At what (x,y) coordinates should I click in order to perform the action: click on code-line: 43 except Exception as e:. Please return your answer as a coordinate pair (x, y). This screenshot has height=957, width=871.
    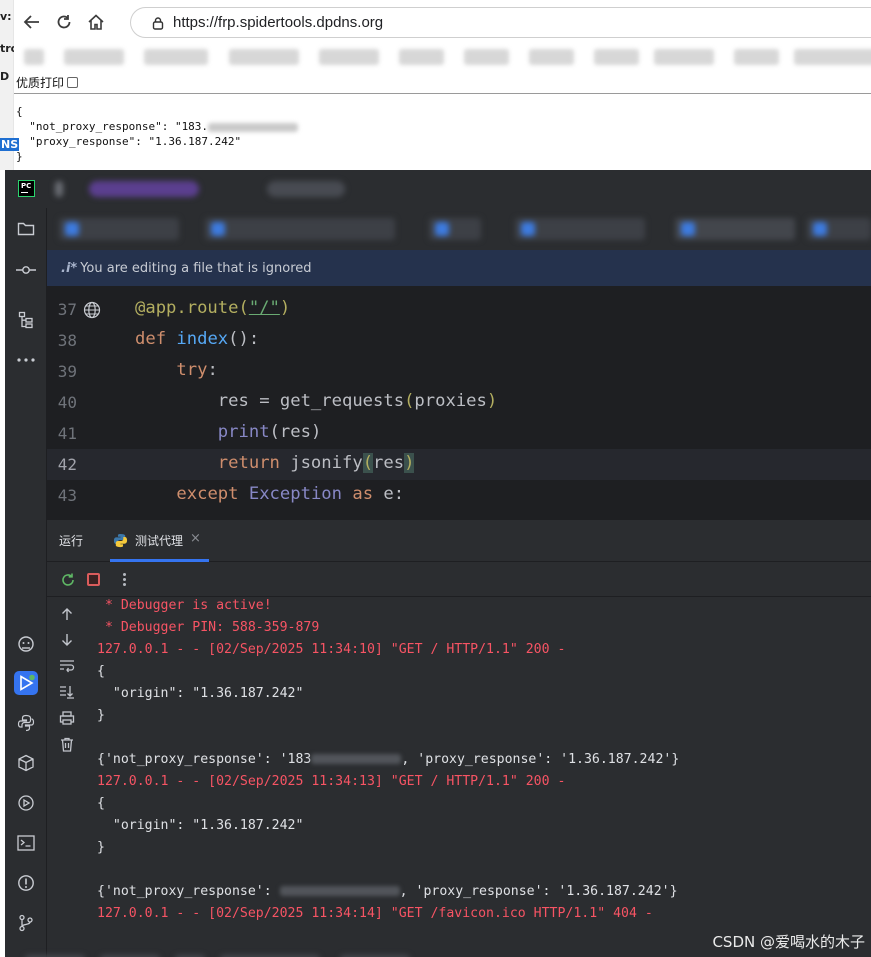
    Looking at the image, I should click on (459, 495).